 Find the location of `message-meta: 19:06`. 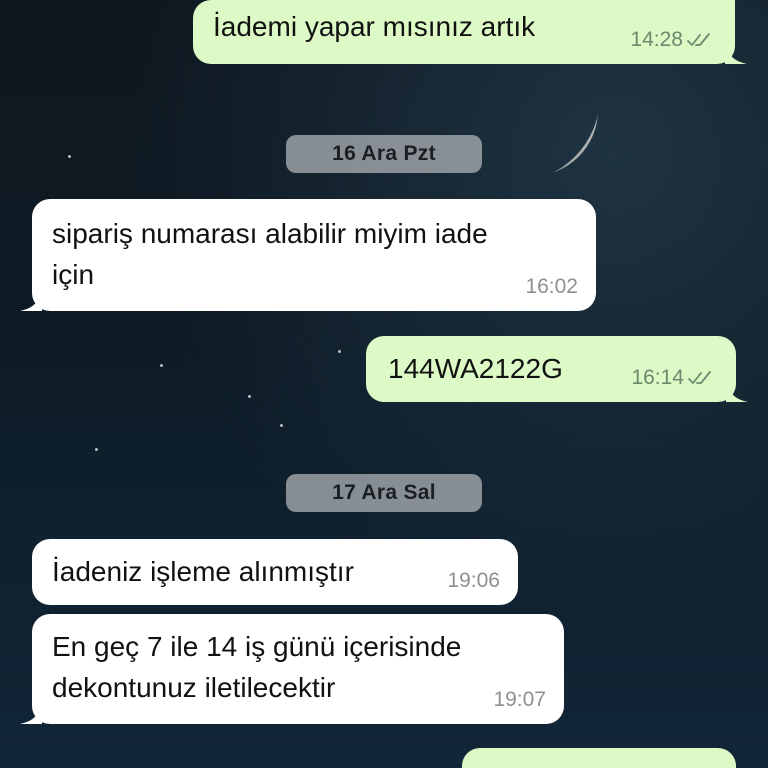

message-meta: 19:06 is located at coordinates (473, 581).